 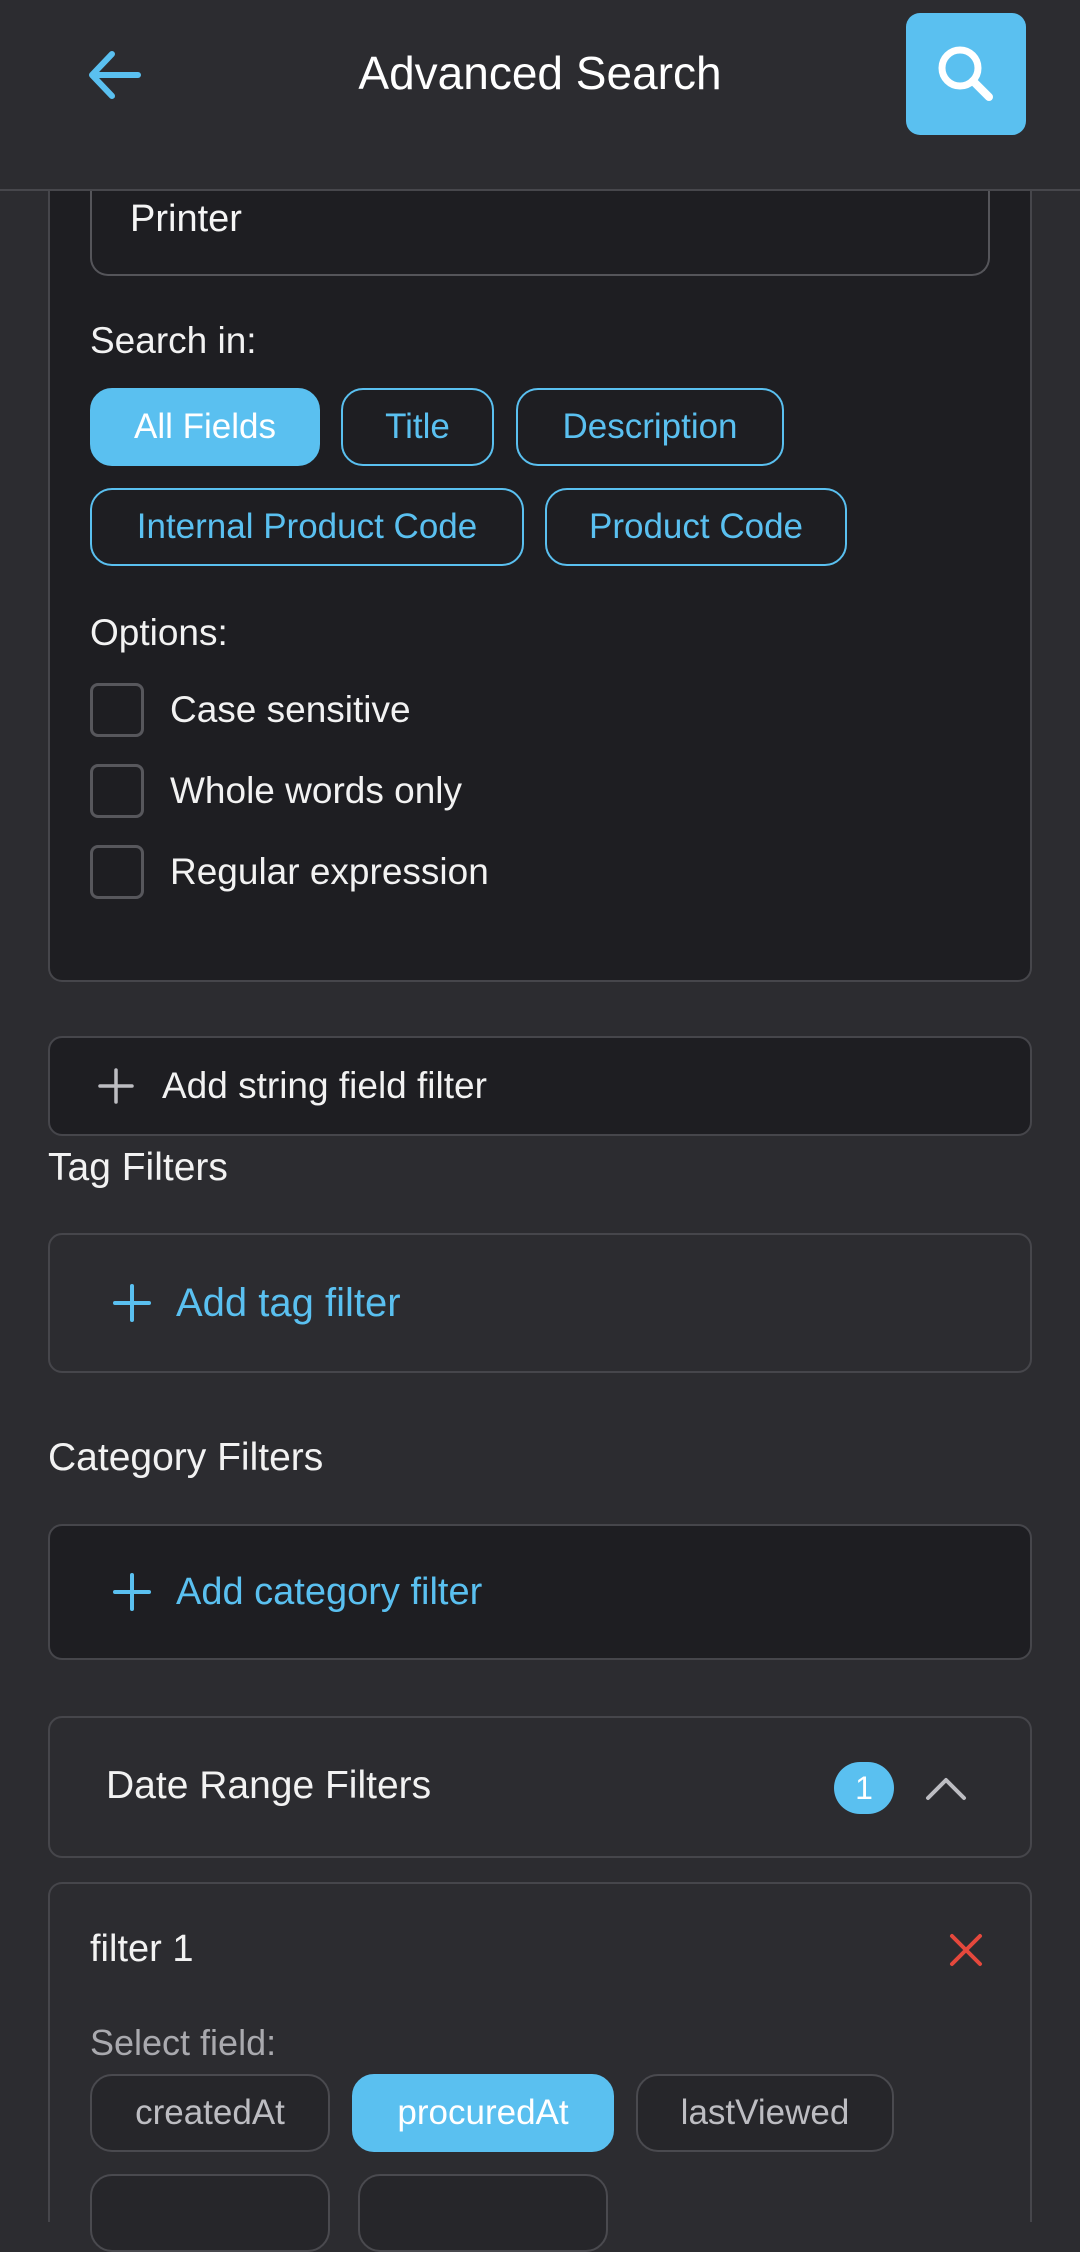 What do you see at coordinates (307, 527) in the screenshot?
I see `chip-internal-product-code: Internal Product Code` at bounding box center [307, 527].